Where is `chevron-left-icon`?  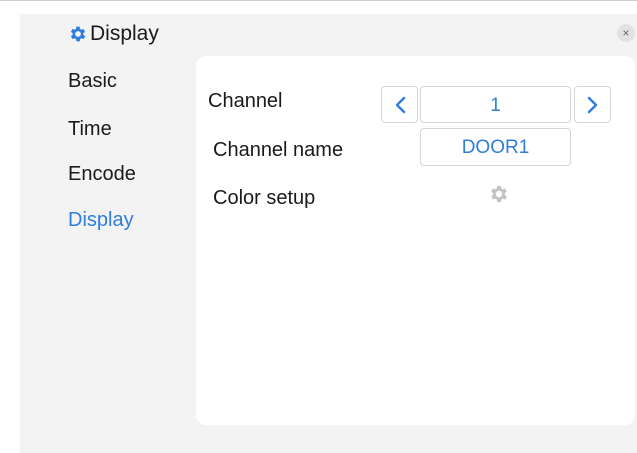
chevron-left-icon is located at coordinates (400, 105).